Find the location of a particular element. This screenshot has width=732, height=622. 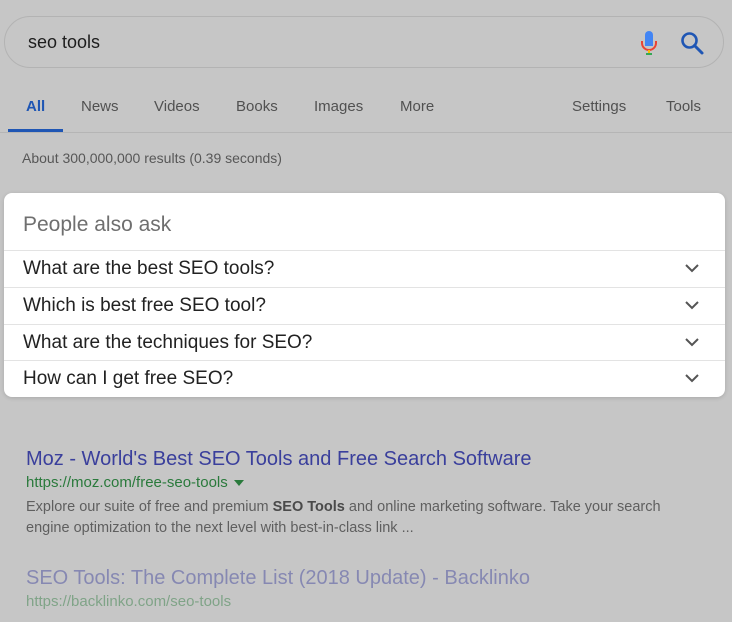

paa-question-row: Which is best free SEO tool? is located at coordinates (364, 305).